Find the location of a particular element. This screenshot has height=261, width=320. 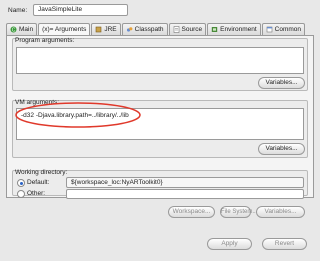

main-icon: C is located at coordinates (13, 29).